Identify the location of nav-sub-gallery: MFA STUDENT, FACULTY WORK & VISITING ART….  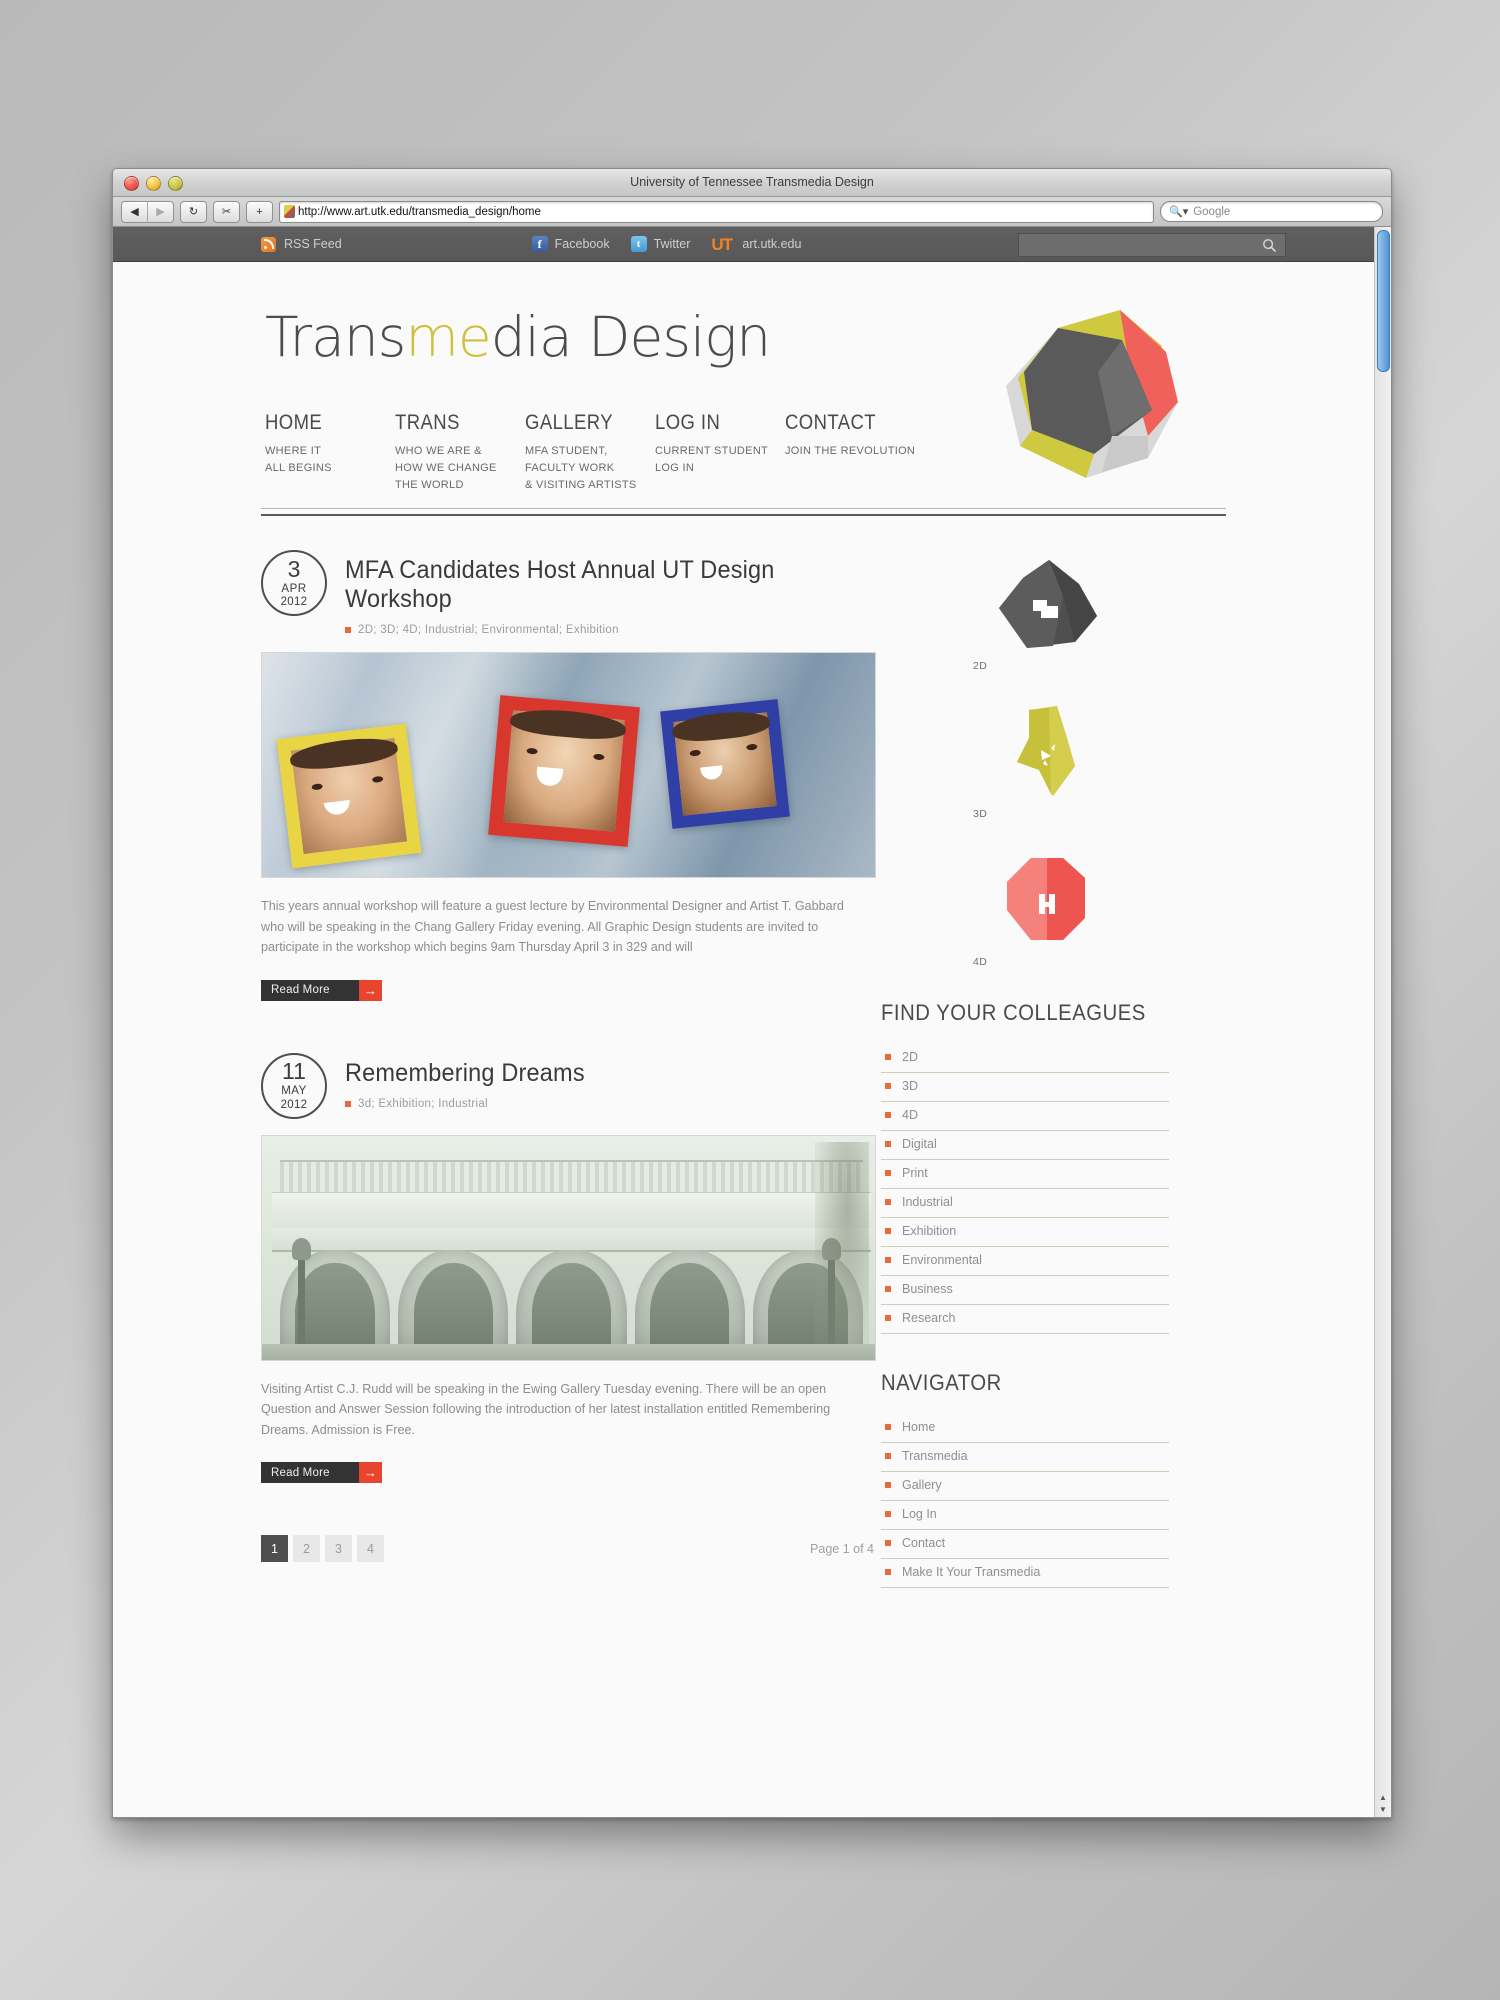
(581, 468).